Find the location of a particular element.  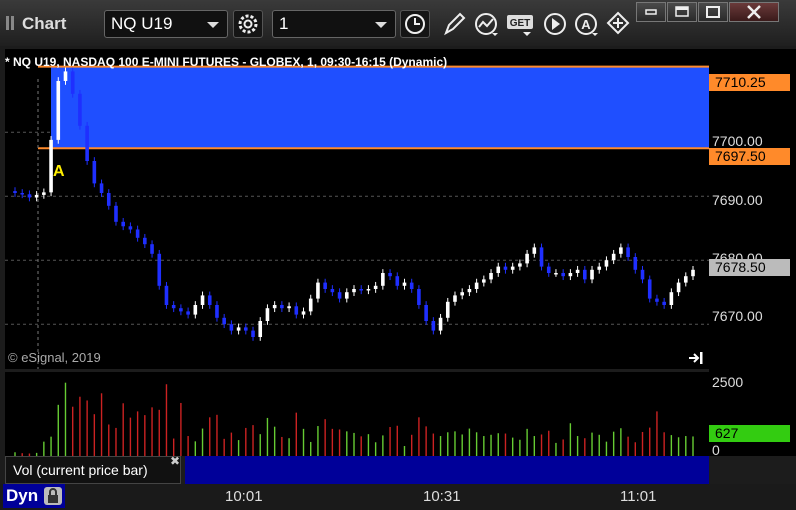

lower-level-tag: 7697.50 is located at coordinates (749, 156).